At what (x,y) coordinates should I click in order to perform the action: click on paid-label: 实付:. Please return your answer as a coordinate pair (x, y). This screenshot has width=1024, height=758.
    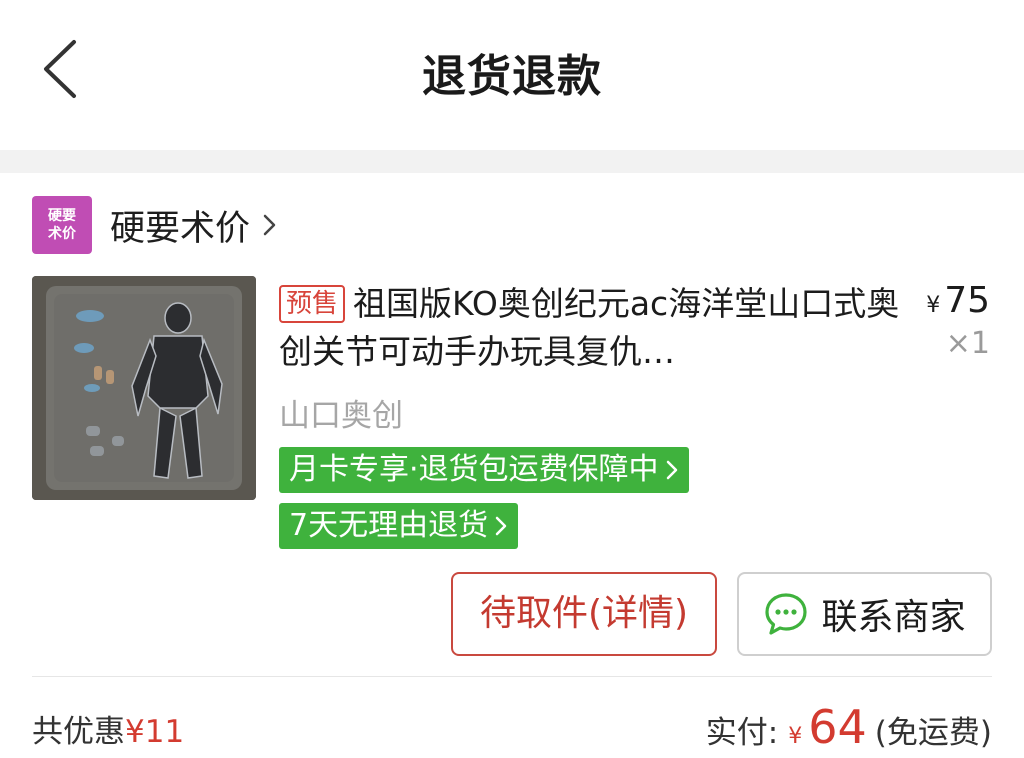
    Looking at the image, I should click on (742, 733).